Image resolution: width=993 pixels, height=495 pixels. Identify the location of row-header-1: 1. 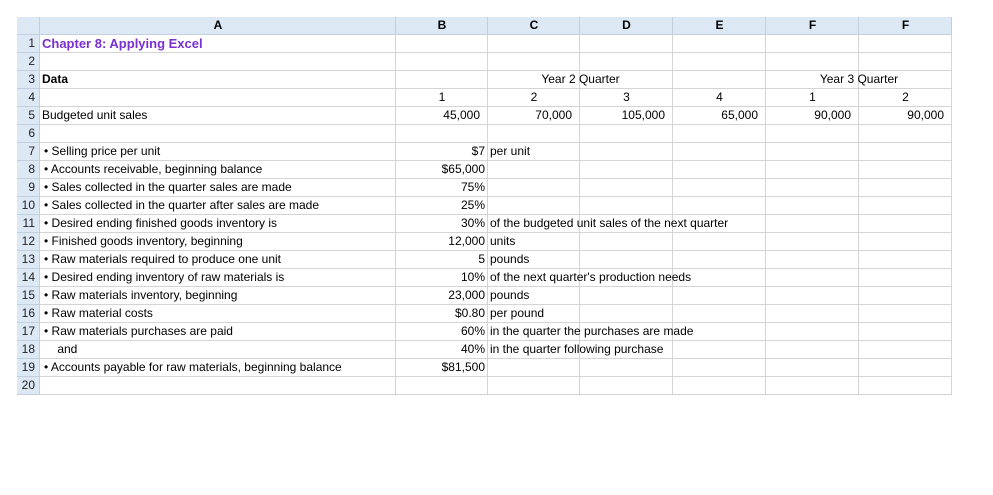
(28, 44).